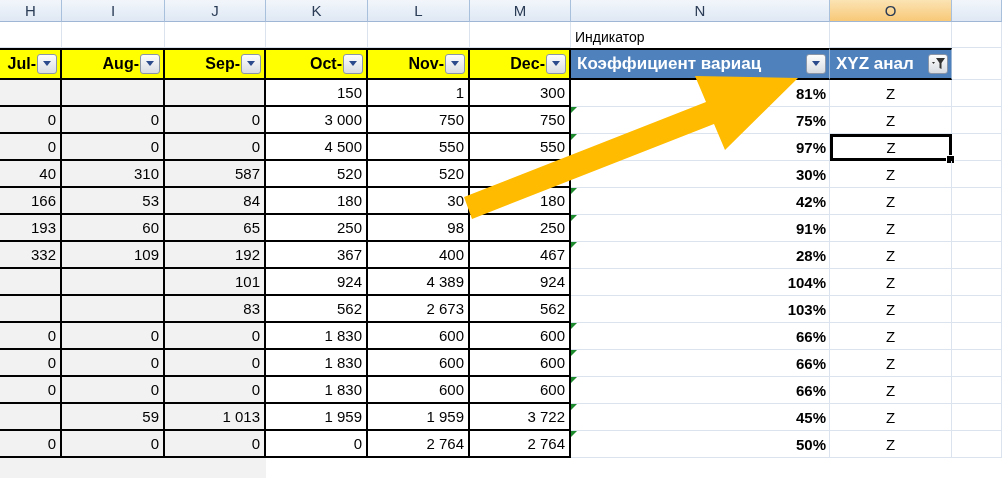 The width and height of the screenshot is (1002, 479). What do you see at coordinates (426, 64) in the screenshot?
I see `header-label: Nov-` at bounding box center [426, 64].